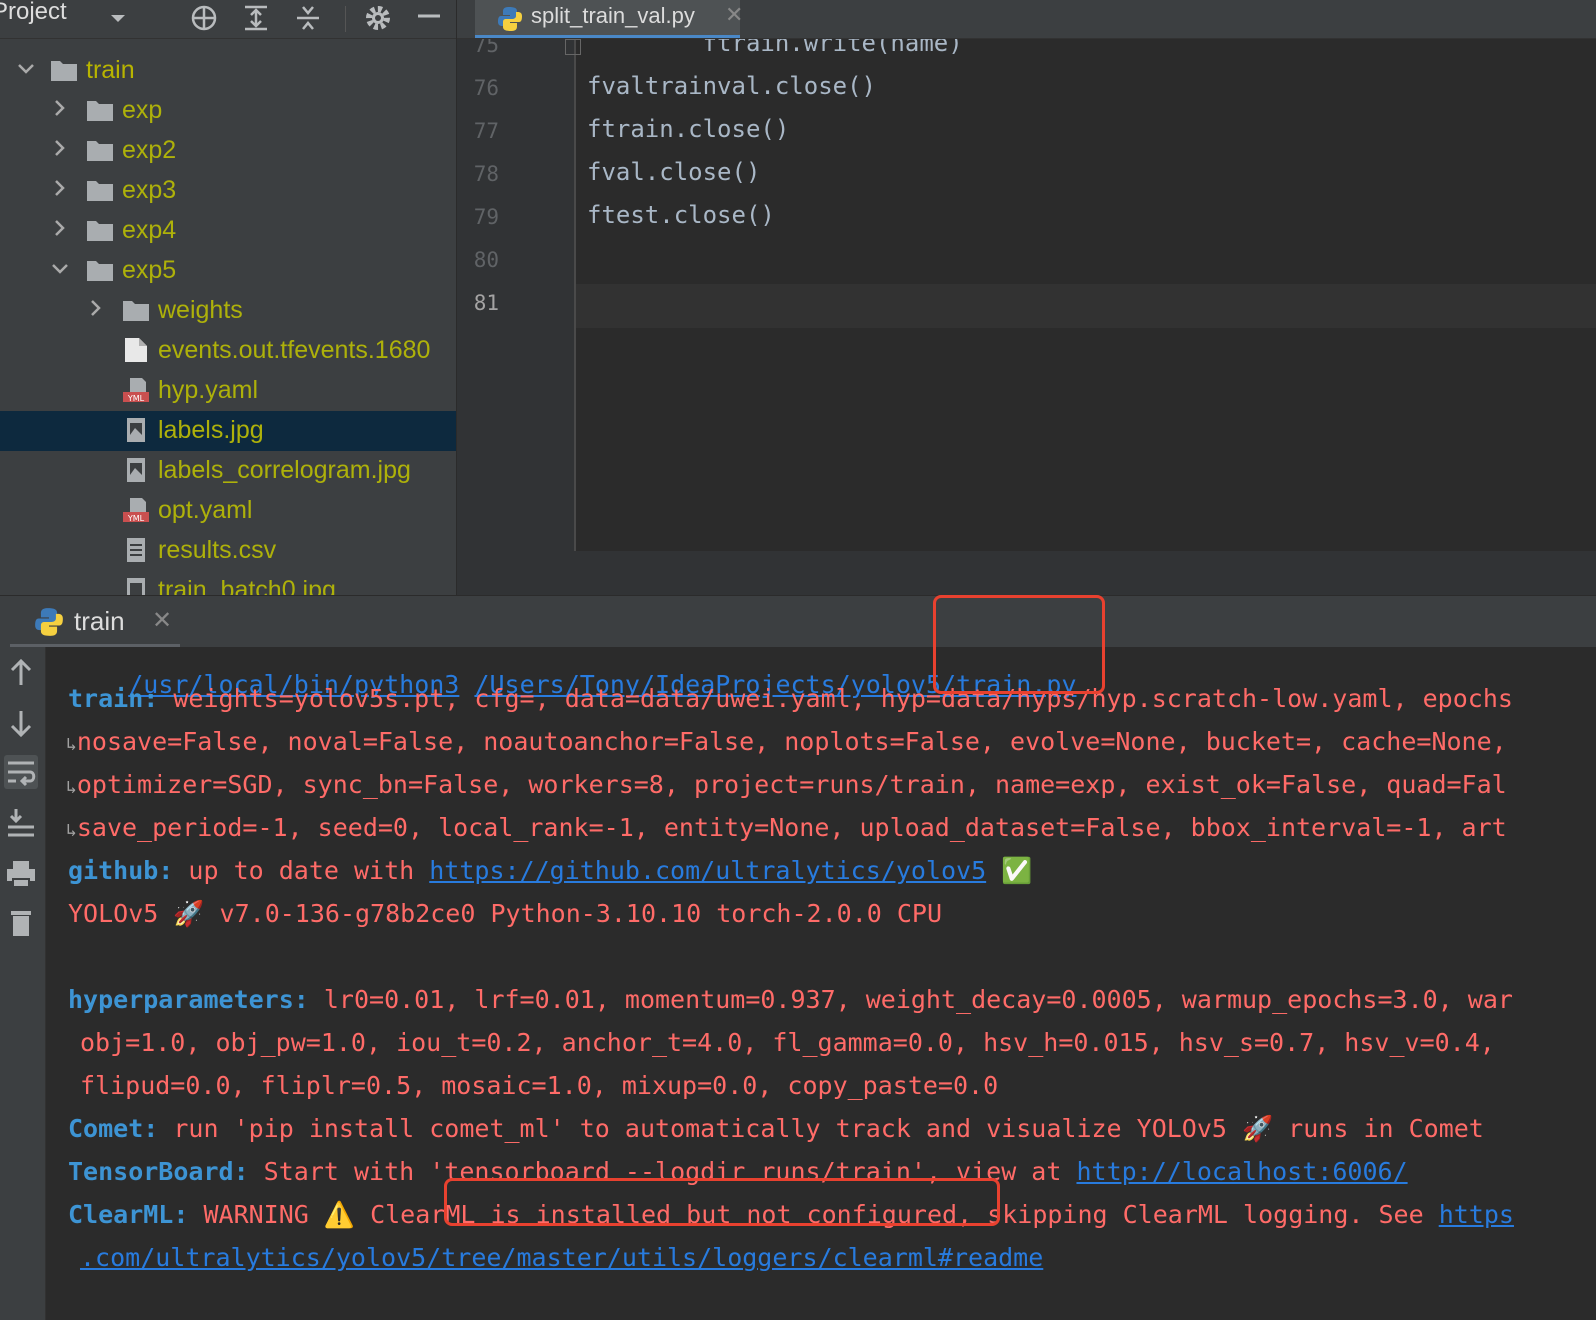 This screenshot has height=1320, width=1596. Describe the element at coordinates (121, 870) in the screenshot. I see `log-key: github:` at that location.